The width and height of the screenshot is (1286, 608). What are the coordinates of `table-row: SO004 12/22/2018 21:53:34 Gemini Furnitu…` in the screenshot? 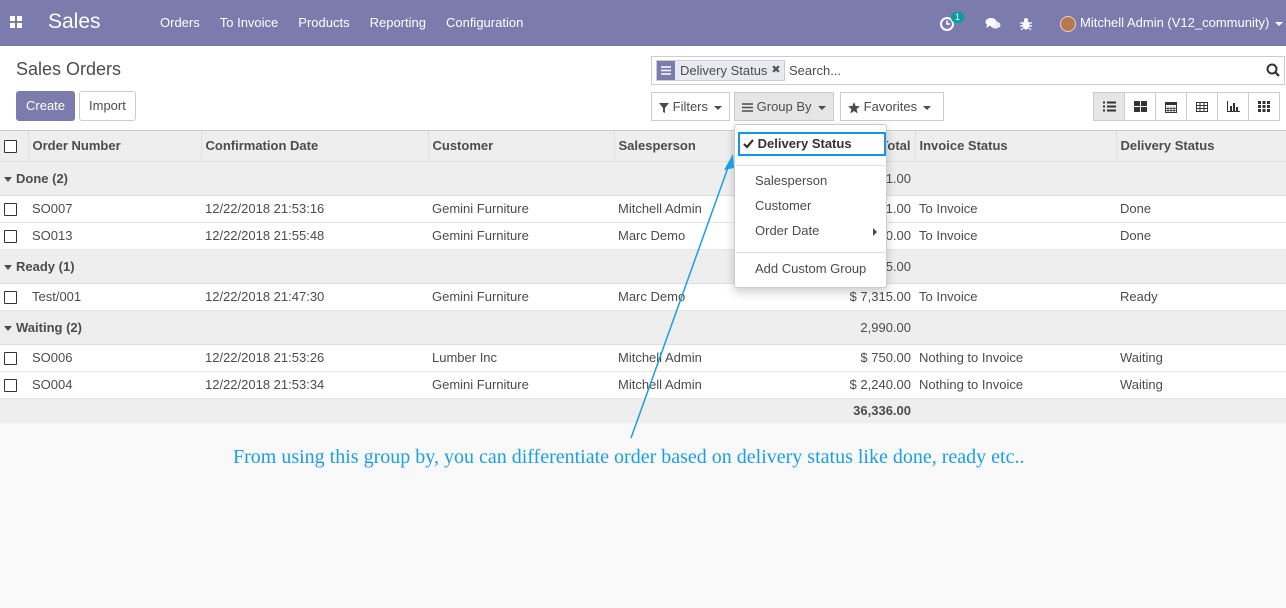 It's located at (643, 385).